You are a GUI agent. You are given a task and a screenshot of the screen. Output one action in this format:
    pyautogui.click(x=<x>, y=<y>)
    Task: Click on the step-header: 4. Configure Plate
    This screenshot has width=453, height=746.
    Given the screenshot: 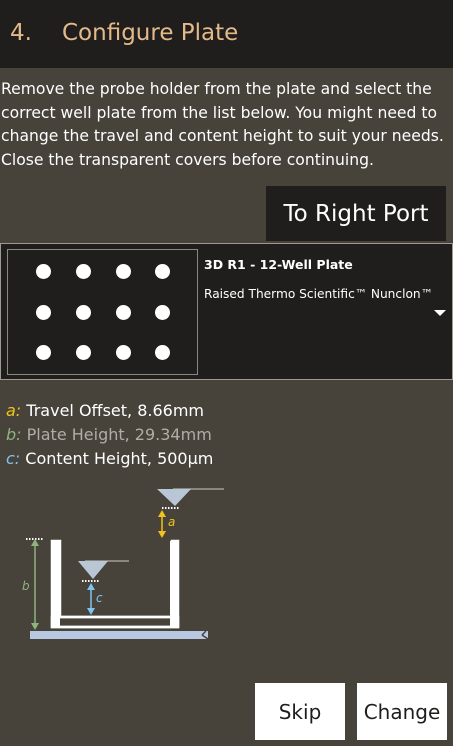 What is the action you would take?
    pyautogui.click(x=226, y=34)
    